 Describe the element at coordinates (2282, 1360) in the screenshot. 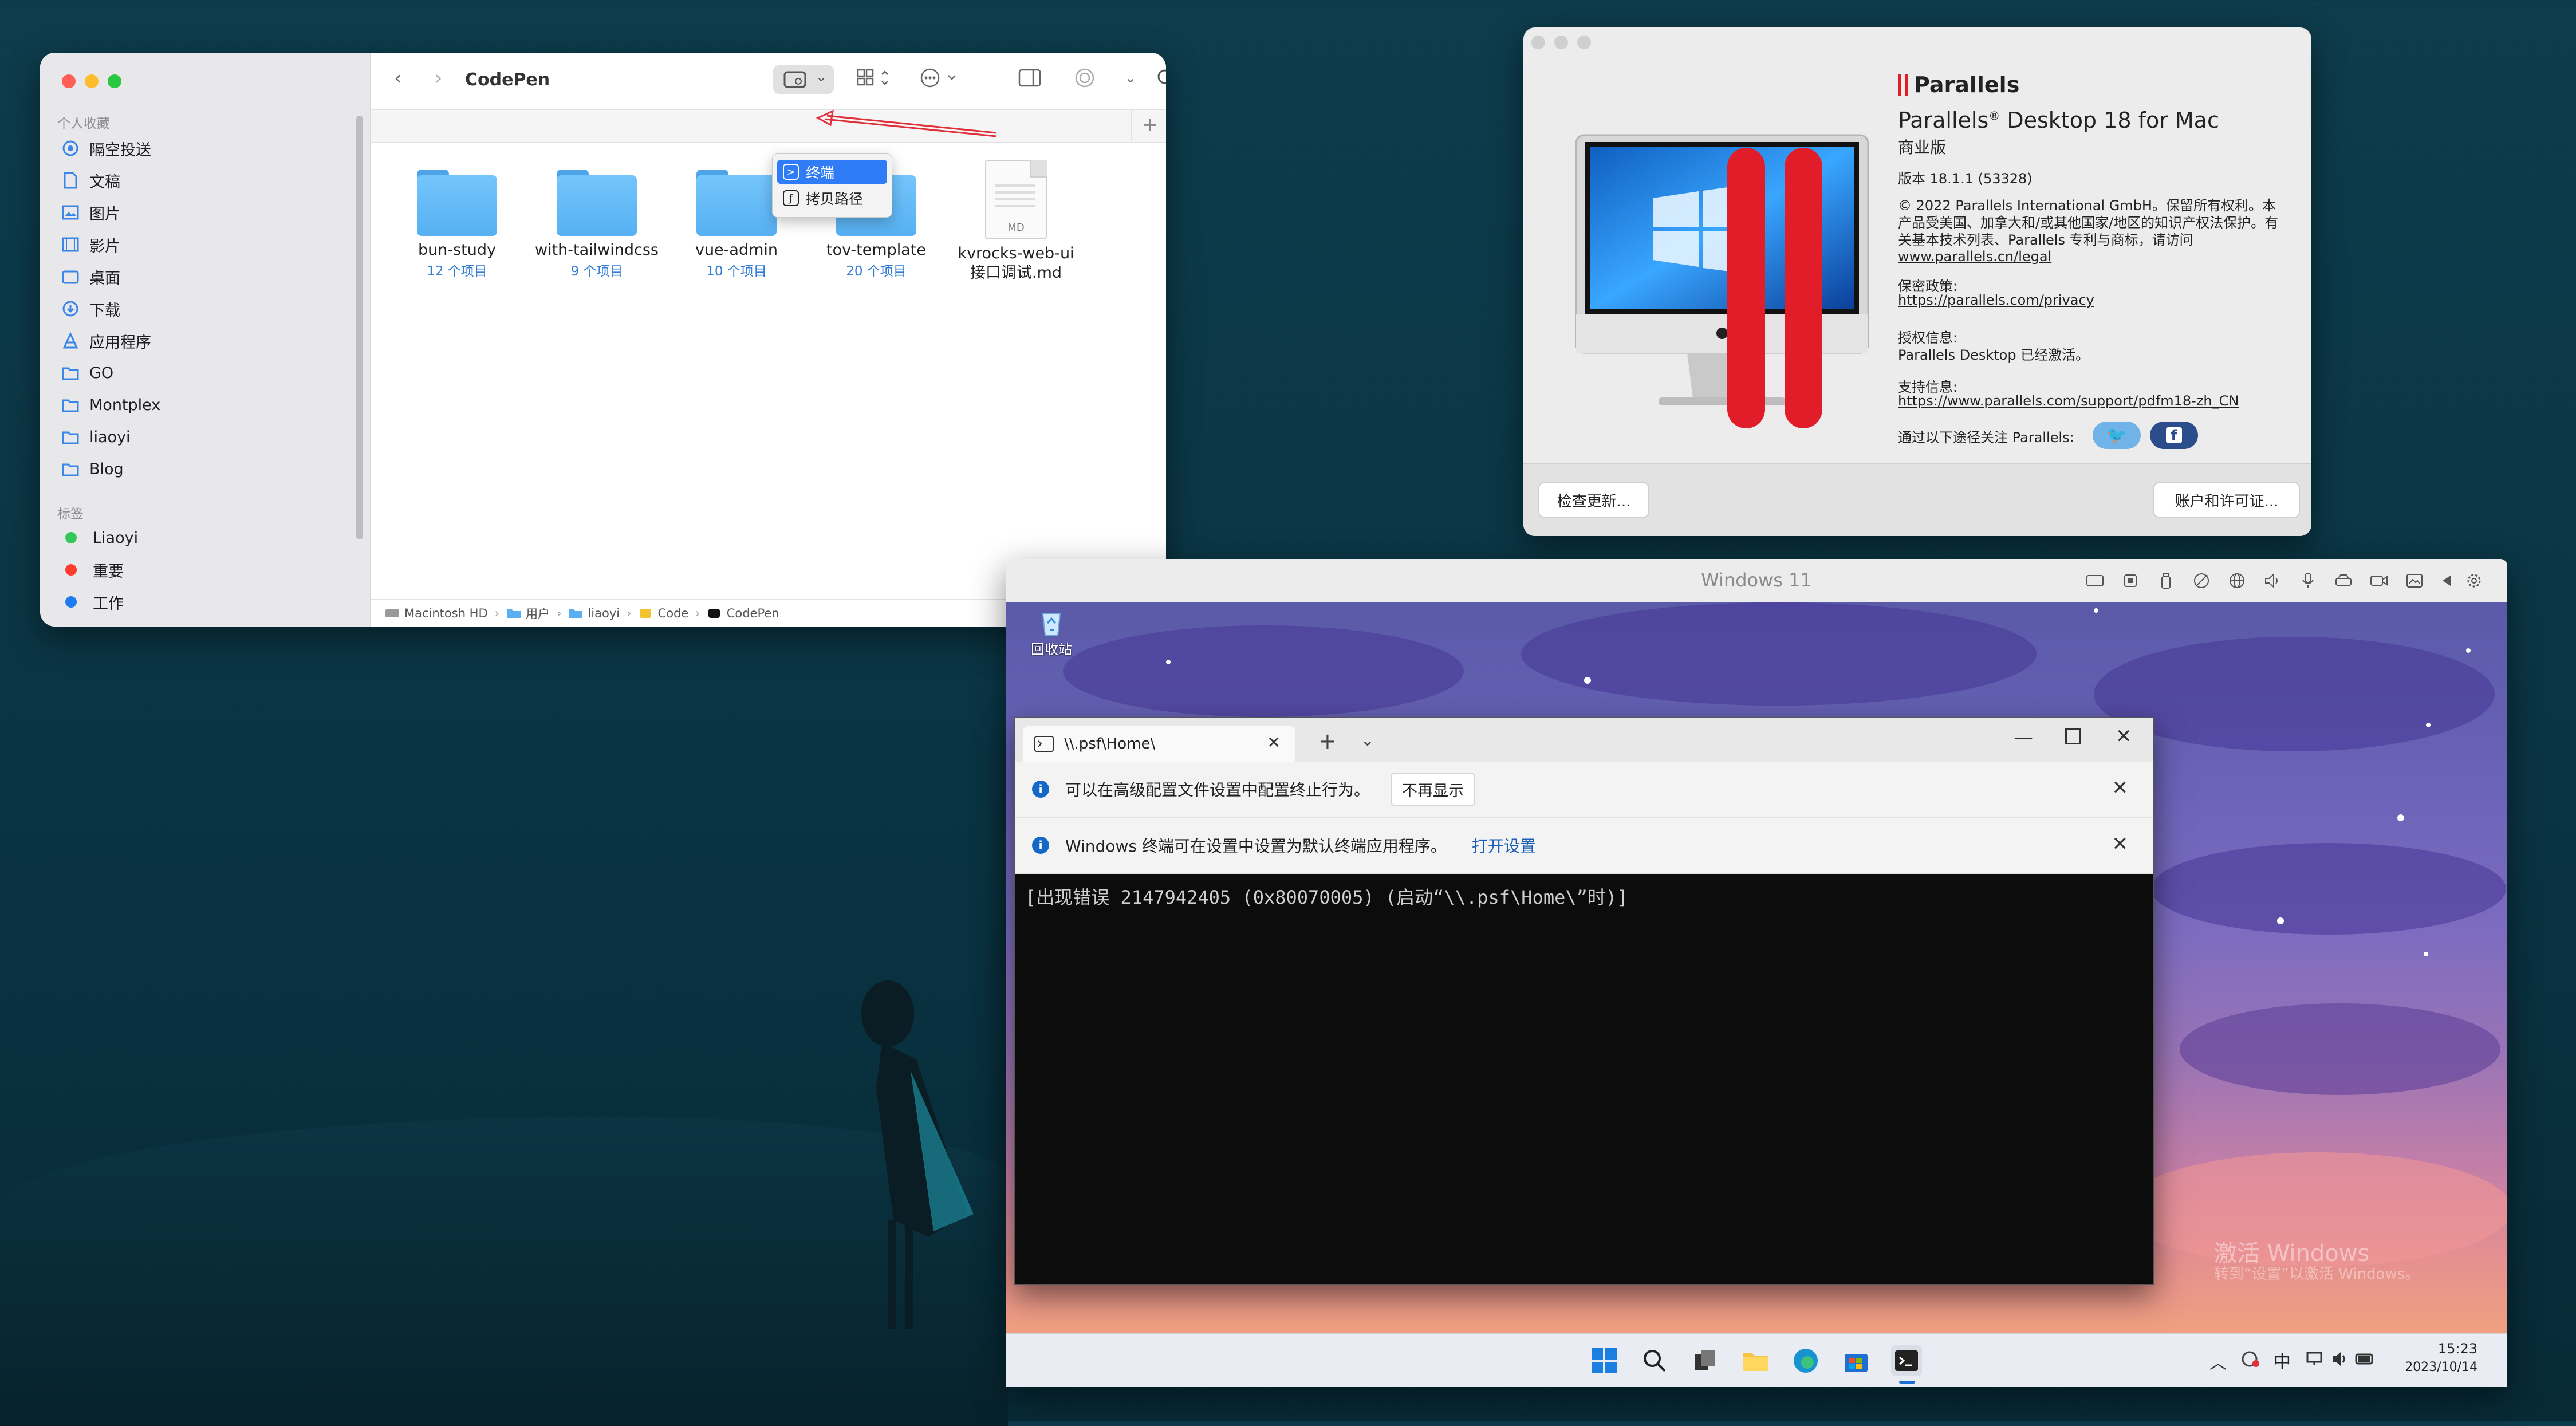

I see `ime-indicator: 中` at that location.